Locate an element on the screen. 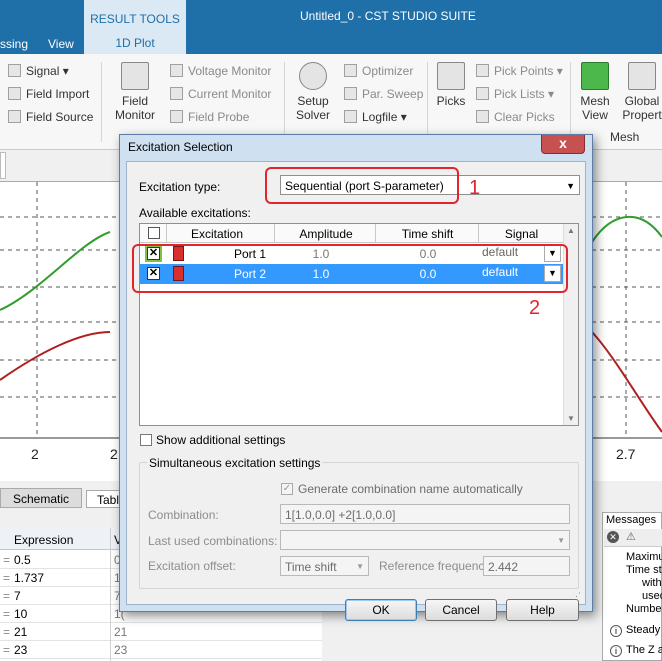 The image size is (662, 661). reference-frequency-label: Reference frequency: is located at coordinates (436, 566).